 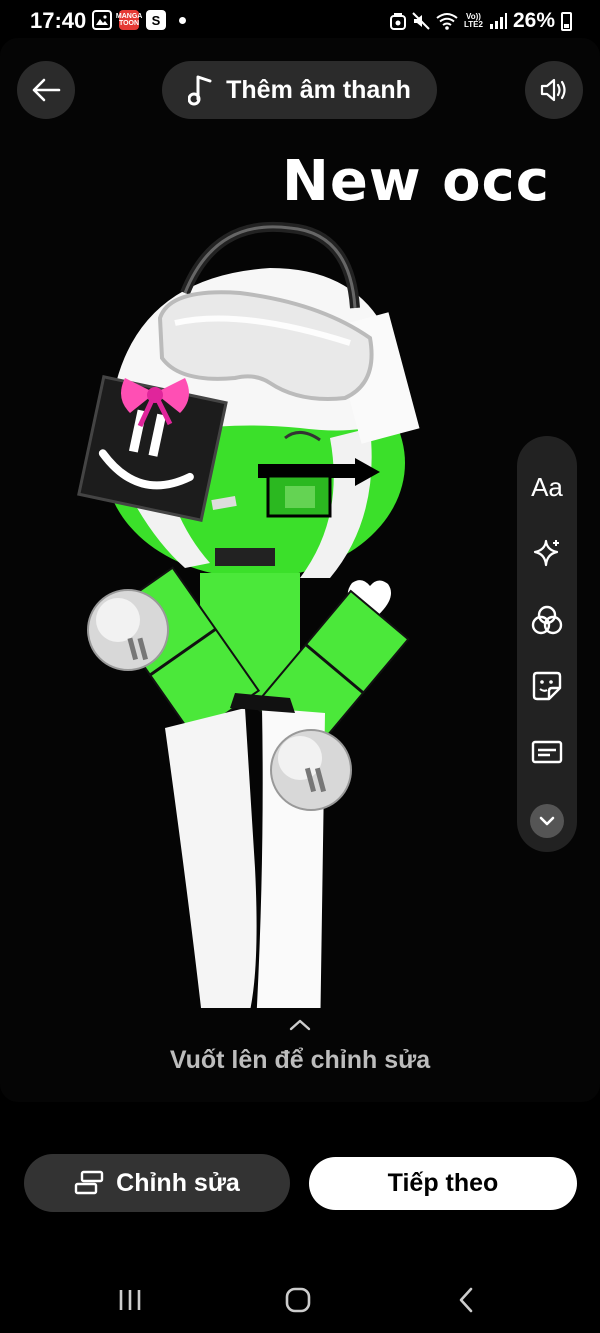 I want to click on filters-icon, so click(x=547, y=620).